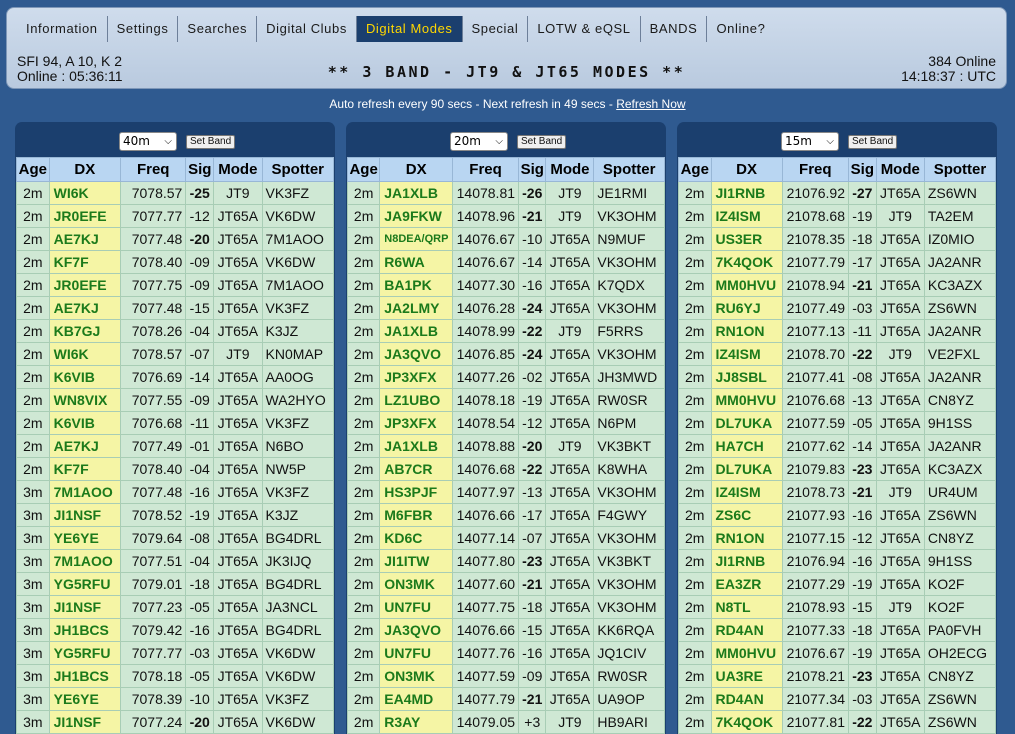  What do you see at coordinates (584, 29) in the screenshot?
I see `nav-item-lotw-eqsl: LOTW & eQSL` at bounding box center [584, 29].